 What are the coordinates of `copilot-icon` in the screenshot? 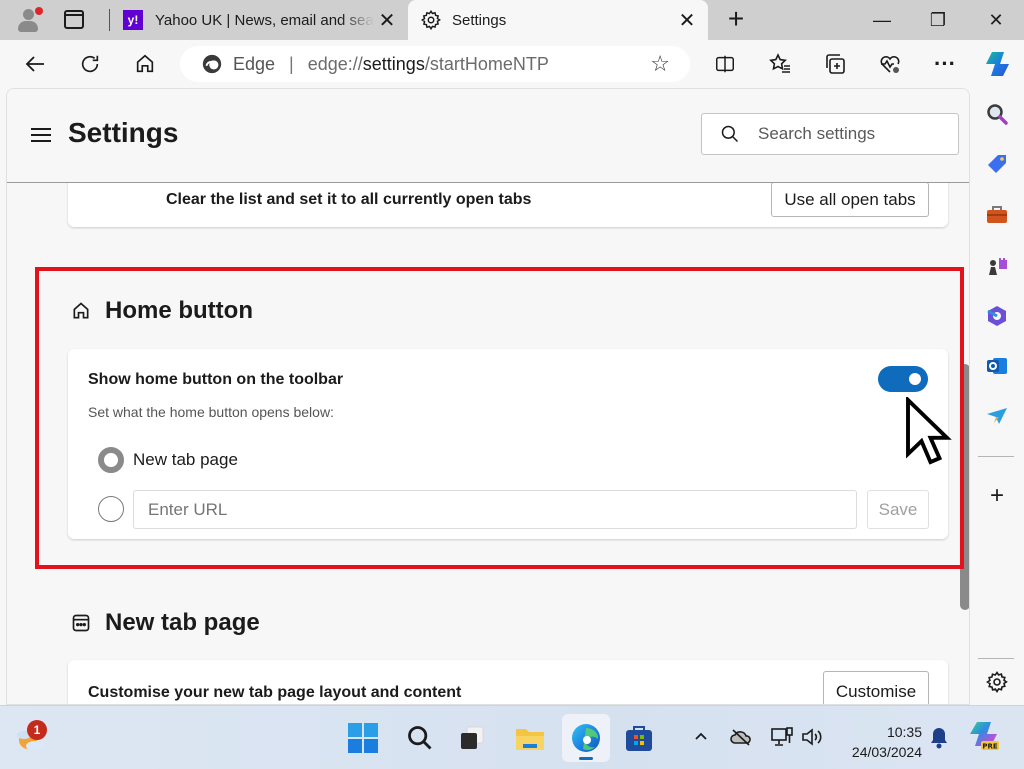 It's located at (997, 64).